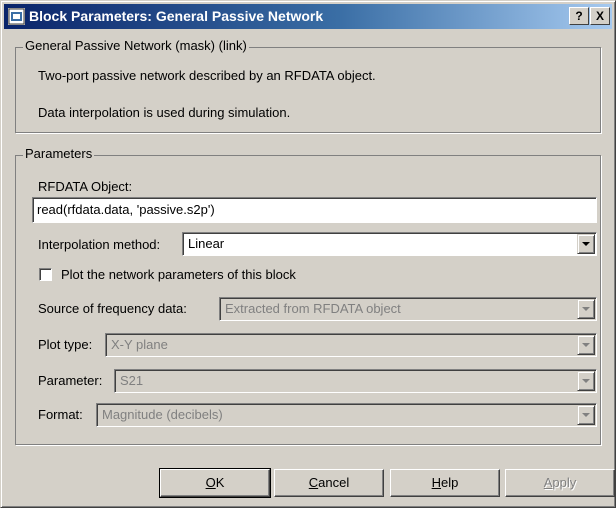 The image size is (616, 508). I want to click on plot-type-label: Plot type:, so click(65, 344).